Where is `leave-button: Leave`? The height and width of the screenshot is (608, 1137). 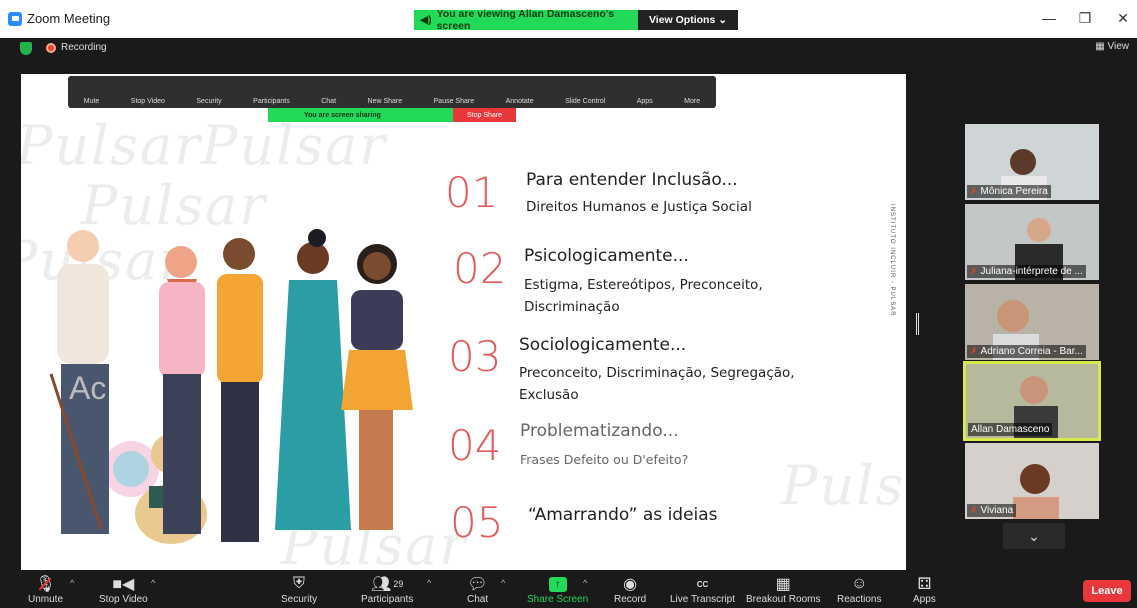 leave-button: Leave is located at coordinates (1107, 591).